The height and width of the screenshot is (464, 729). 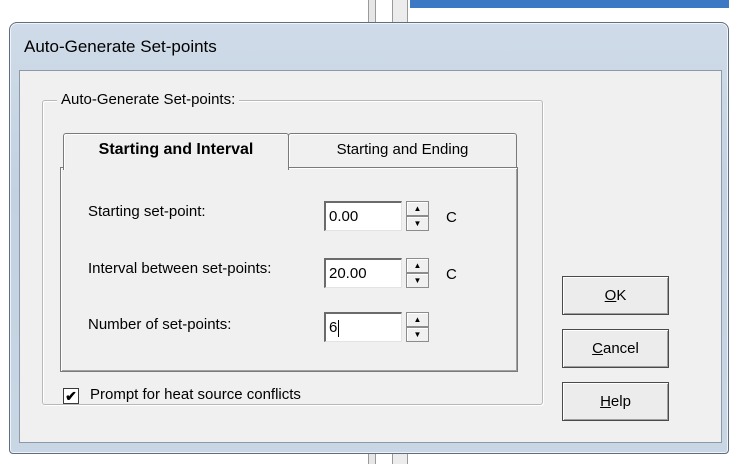 What do you see at coordinates (147, 211) in the screenshot?
I see `starting-setpoint-label: Starting set-point:` at bounding box center [147, 211].